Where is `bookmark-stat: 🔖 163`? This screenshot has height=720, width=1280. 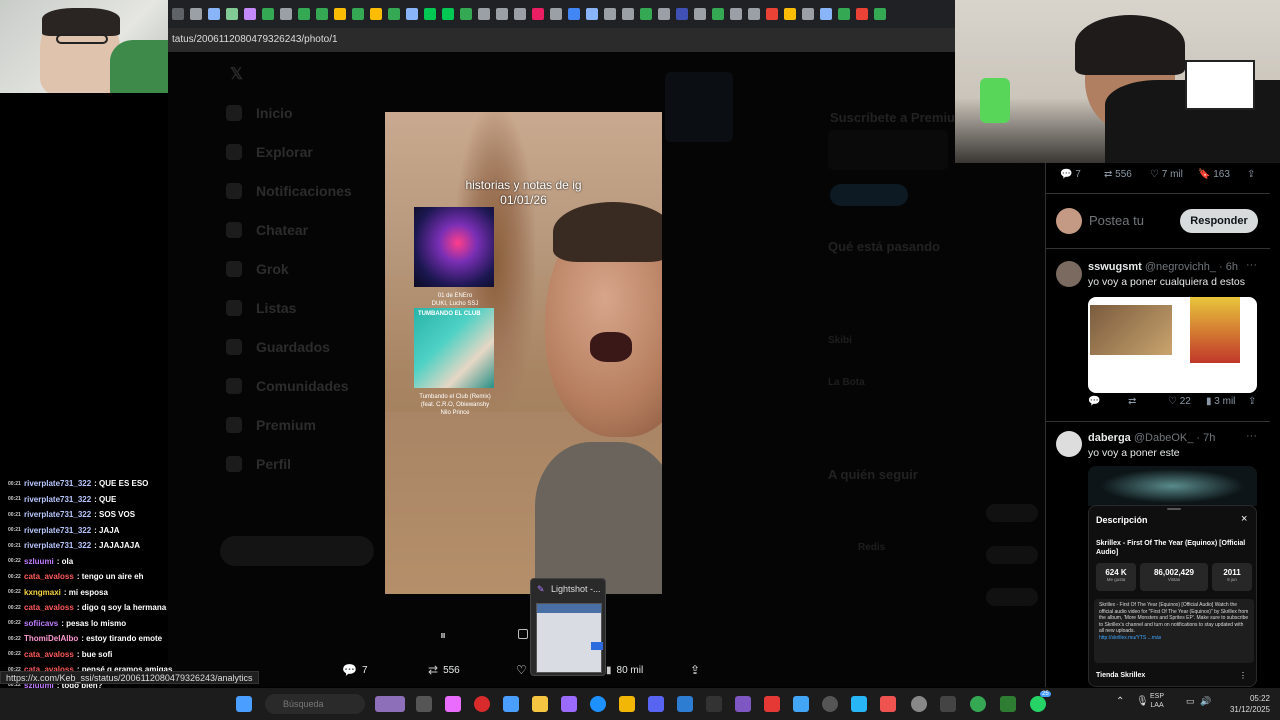
bookmark-stat: 🔖 163 is located at coordinates (1214, 174).